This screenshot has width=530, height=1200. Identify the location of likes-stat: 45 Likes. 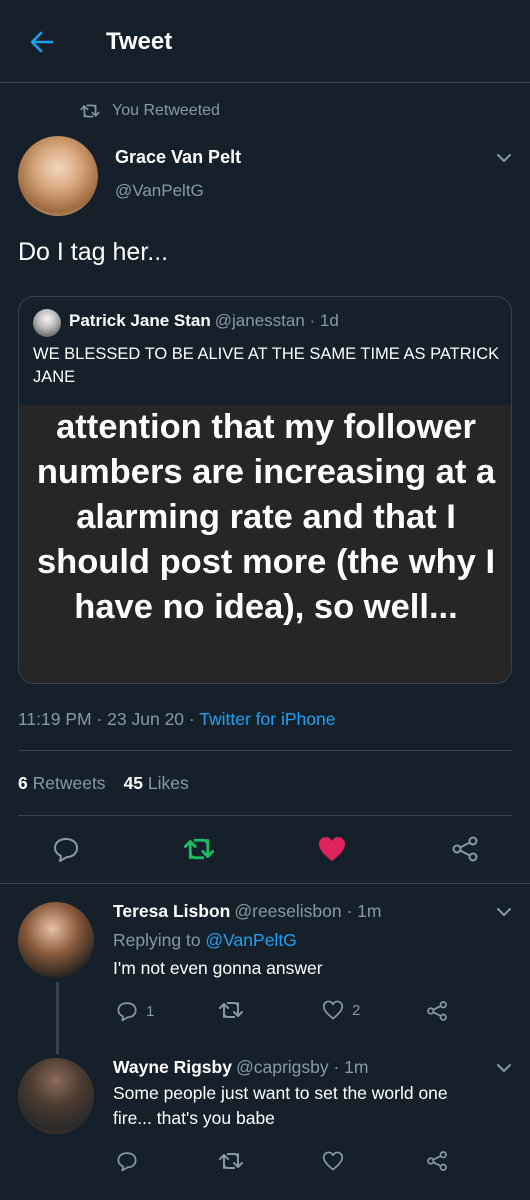
(156, 783).